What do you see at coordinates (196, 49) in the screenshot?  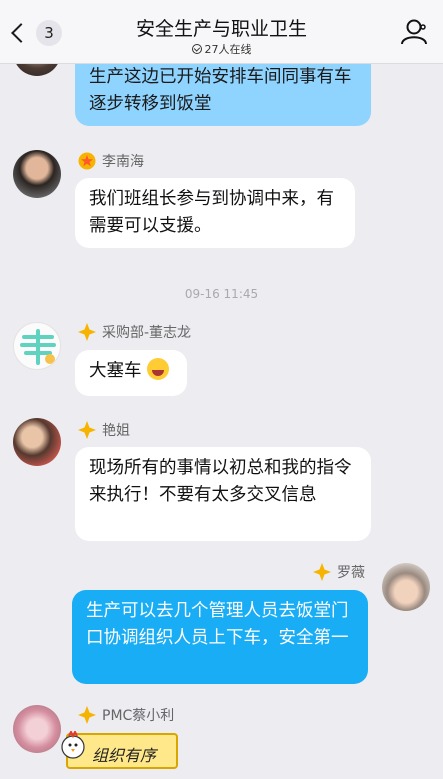 I see `check-circle-icon` at bounding box center [196, 49].